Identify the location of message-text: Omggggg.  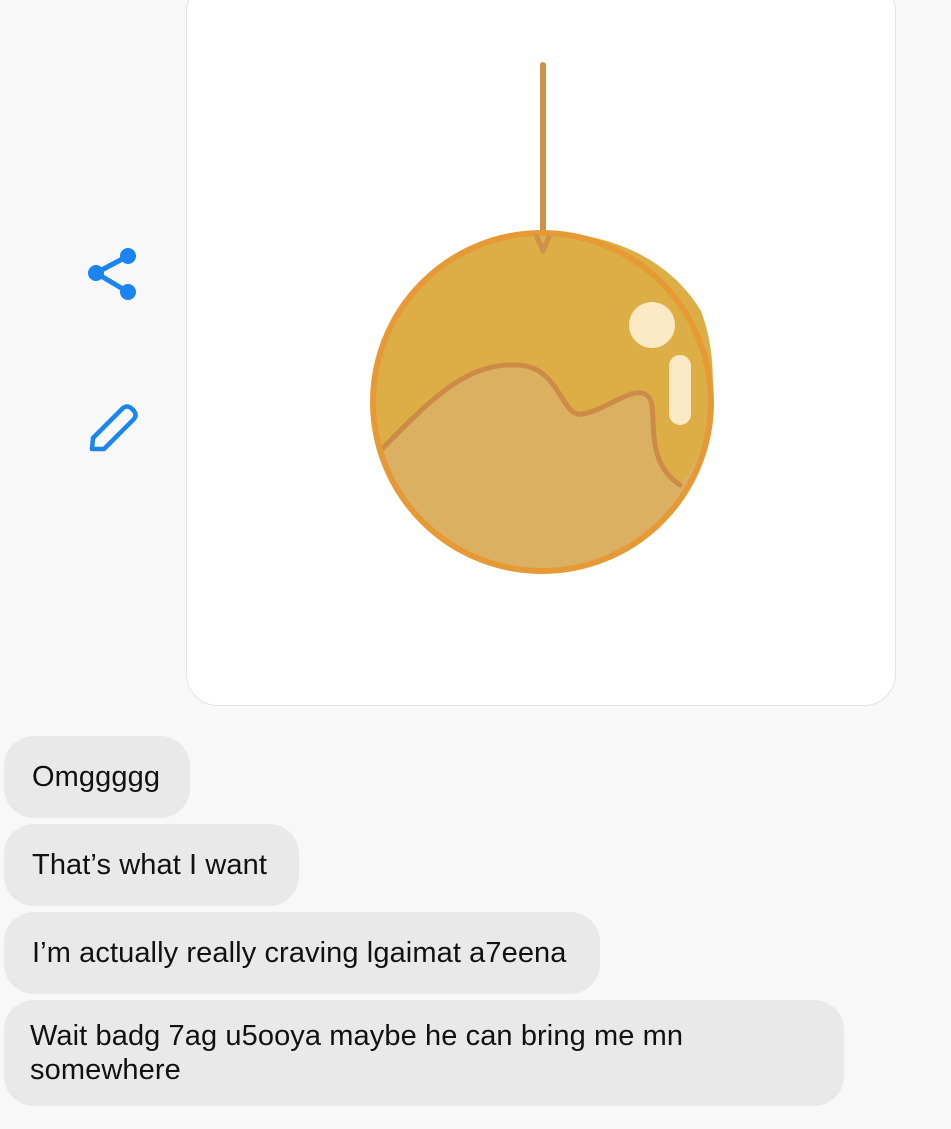
(96, 777).